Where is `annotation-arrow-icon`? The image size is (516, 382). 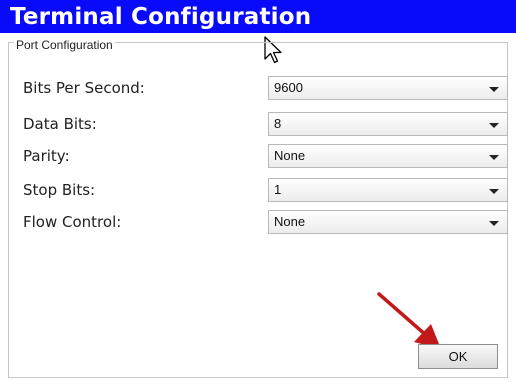
annotation-arrow-icon is located at coordinates (409, 320).